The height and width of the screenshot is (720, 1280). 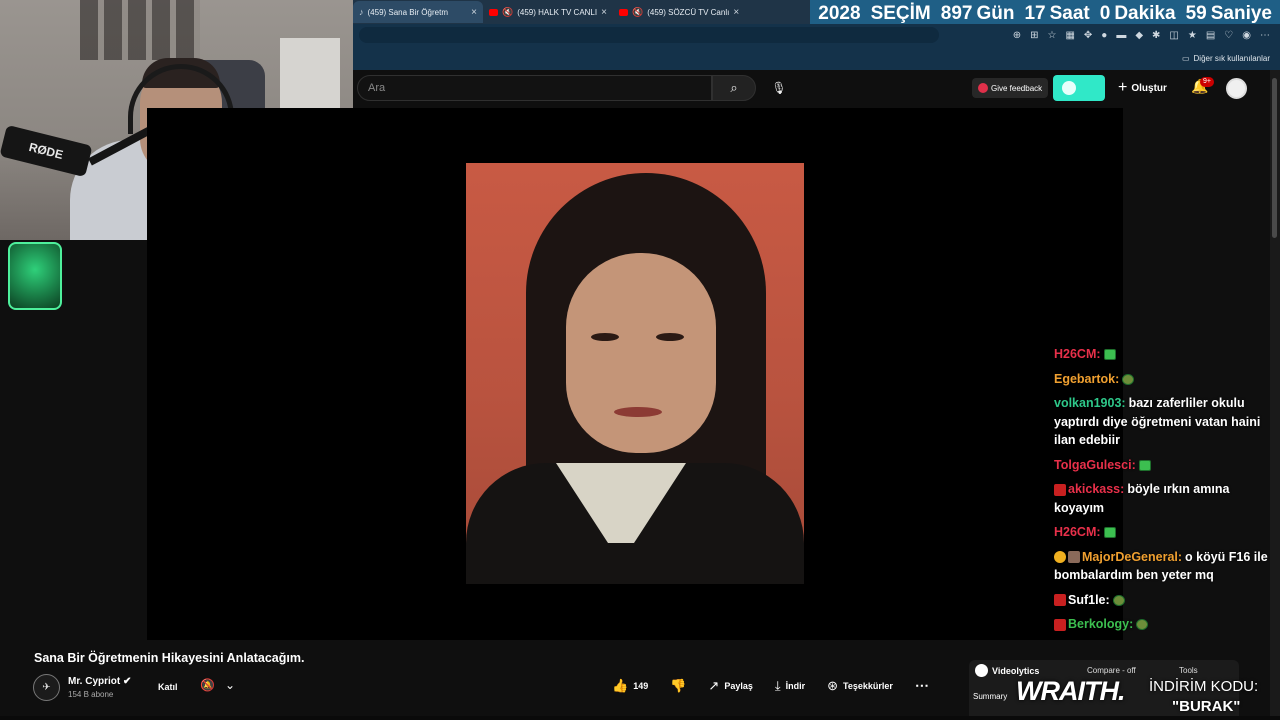 I want to click on chat-message: Egebartok:, so click(x=1161, y=379).